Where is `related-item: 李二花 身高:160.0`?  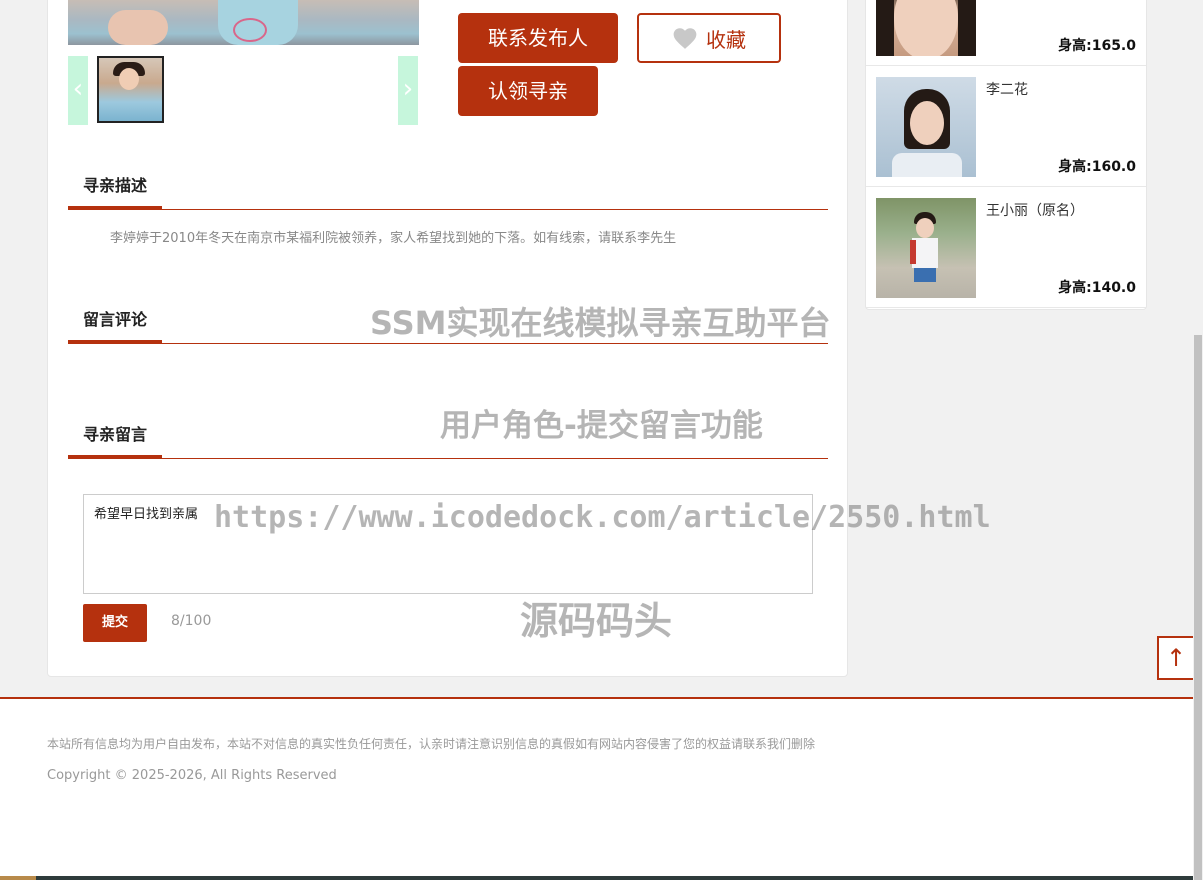
related-item: 李二花 身高:160.0 is located at coordinates (1006, 127).